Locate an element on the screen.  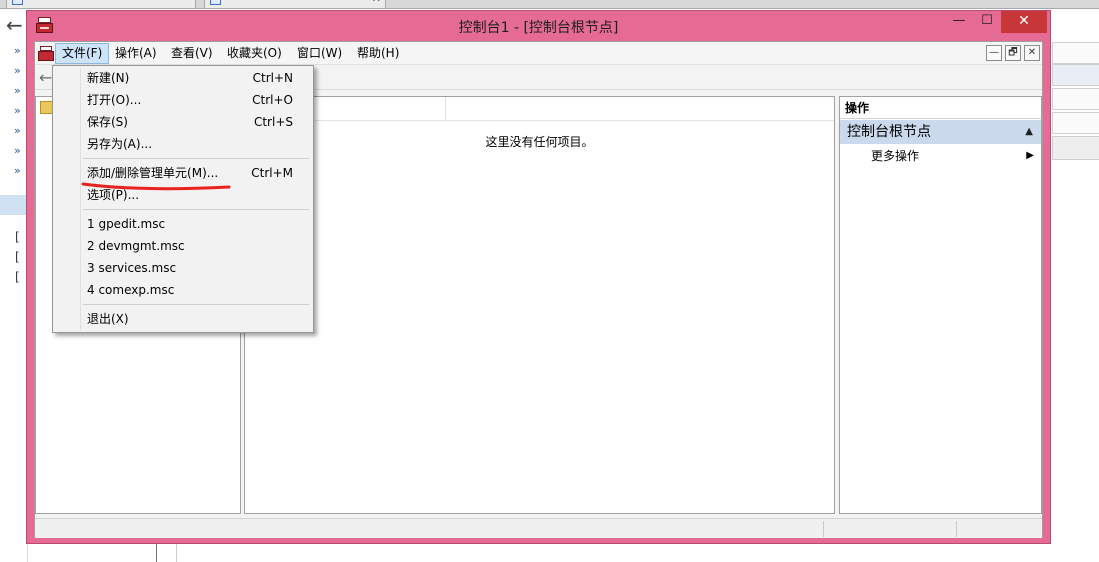
menu-item-exit: 退出(X) is located at coordinates (183, 319).